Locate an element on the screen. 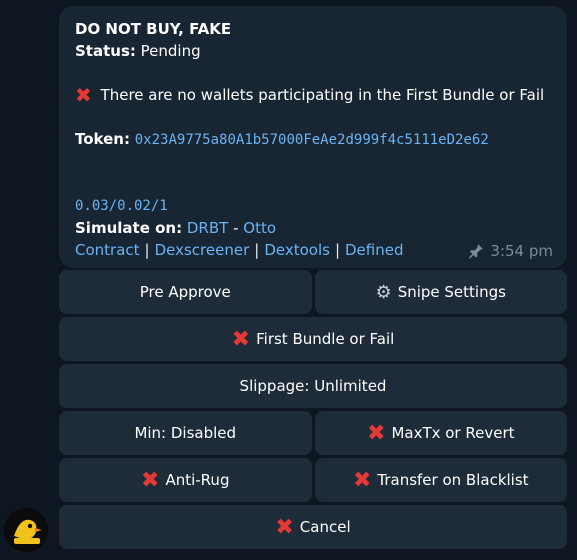  anti-rug-button: ✖ Anti-Rug is located at coordinates (185, 480).